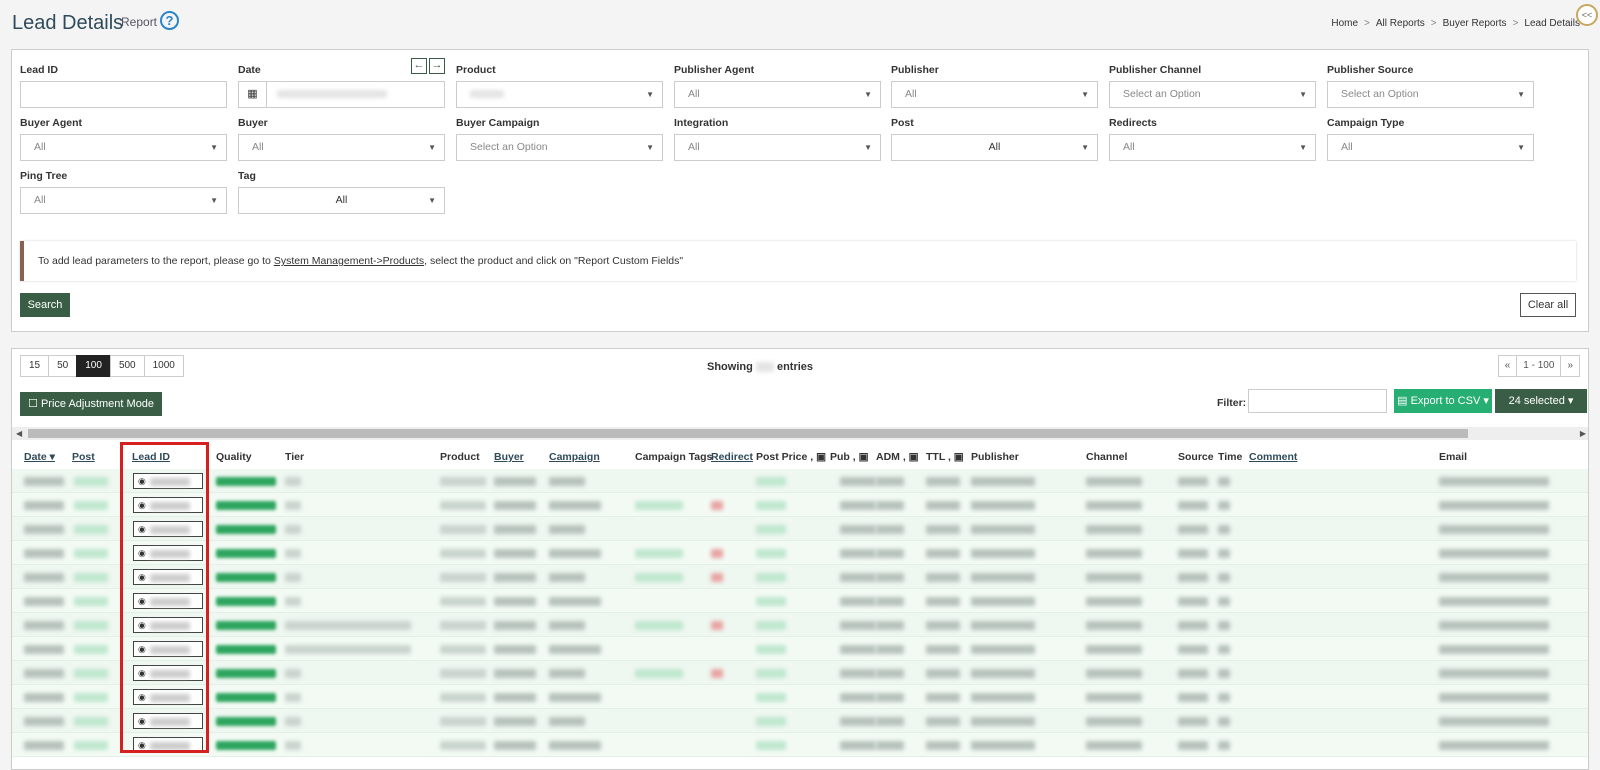 This screenshot has height=770, width=1600. Describe the element at coordinates (559, 147) in the screenshot. I see `buyer-campaign-select: Select an Option ▼` at that location.